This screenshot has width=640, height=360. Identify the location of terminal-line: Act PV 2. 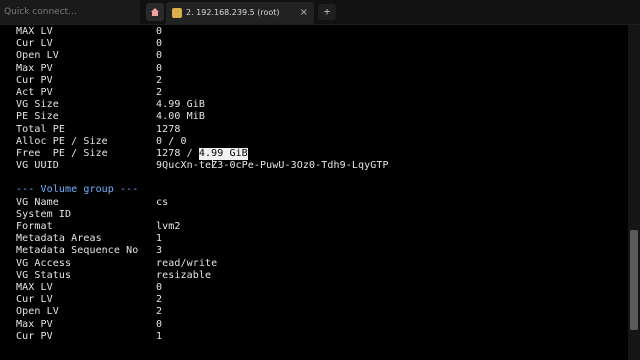
(202, 93).